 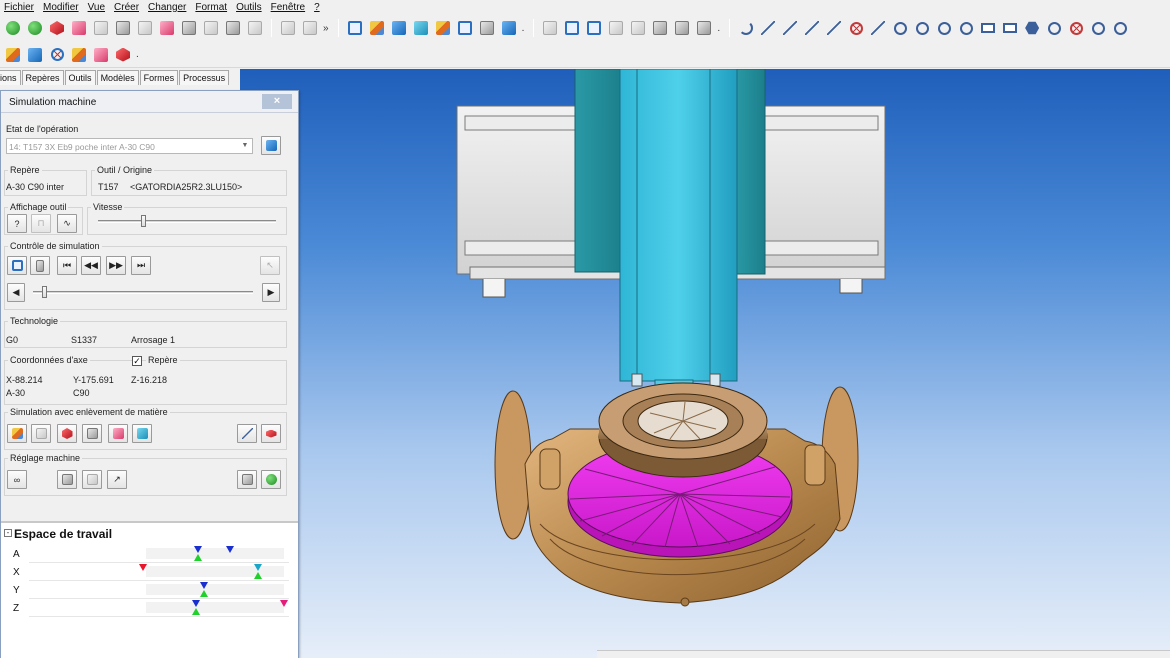 What do you see at coordinates (17, 433) in the screenshot?
I see `material-sim-button` at bounding box center [17, 433].